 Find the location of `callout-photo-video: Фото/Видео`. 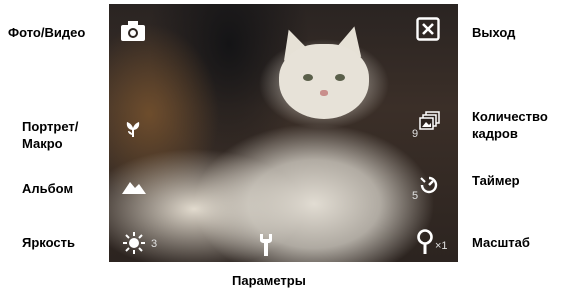

callout-photo-video: Фото/Видео is located at coordinates (47, 32).